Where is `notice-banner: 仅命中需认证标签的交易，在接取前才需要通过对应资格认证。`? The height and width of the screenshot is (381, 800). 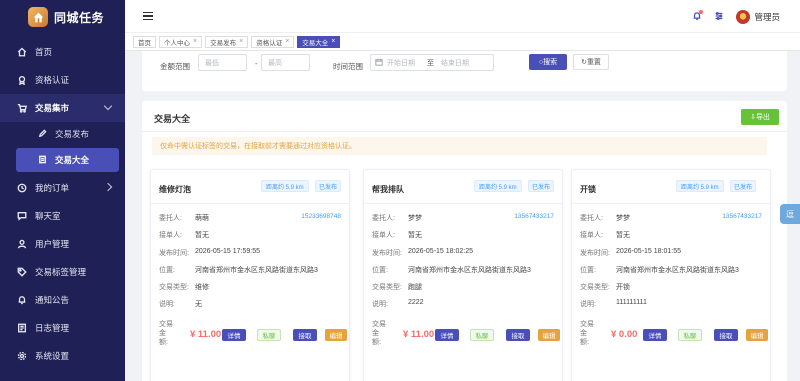
notice-banner: 仅命中需认证标签的交易，在接取前才需要通过对应资格认证。 is located at coordinates (459, 146).